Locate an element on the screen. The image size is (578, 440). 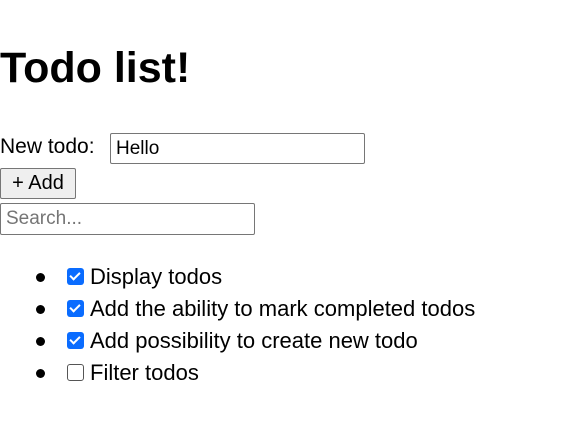
new-todo-input is located at coordinates (237, 148).